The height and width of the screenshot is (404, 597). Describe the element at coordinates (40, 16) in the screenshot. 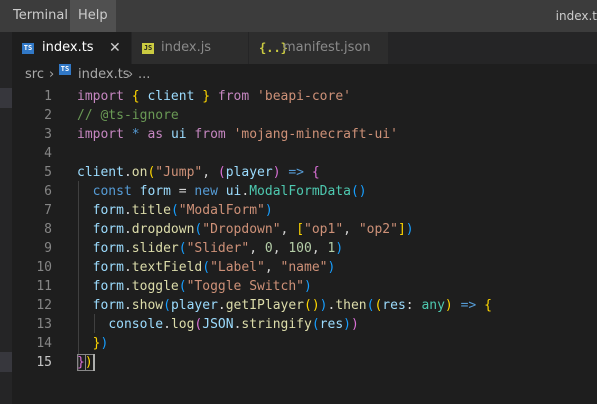

I see `menu-terminal: Terminal` at that location.